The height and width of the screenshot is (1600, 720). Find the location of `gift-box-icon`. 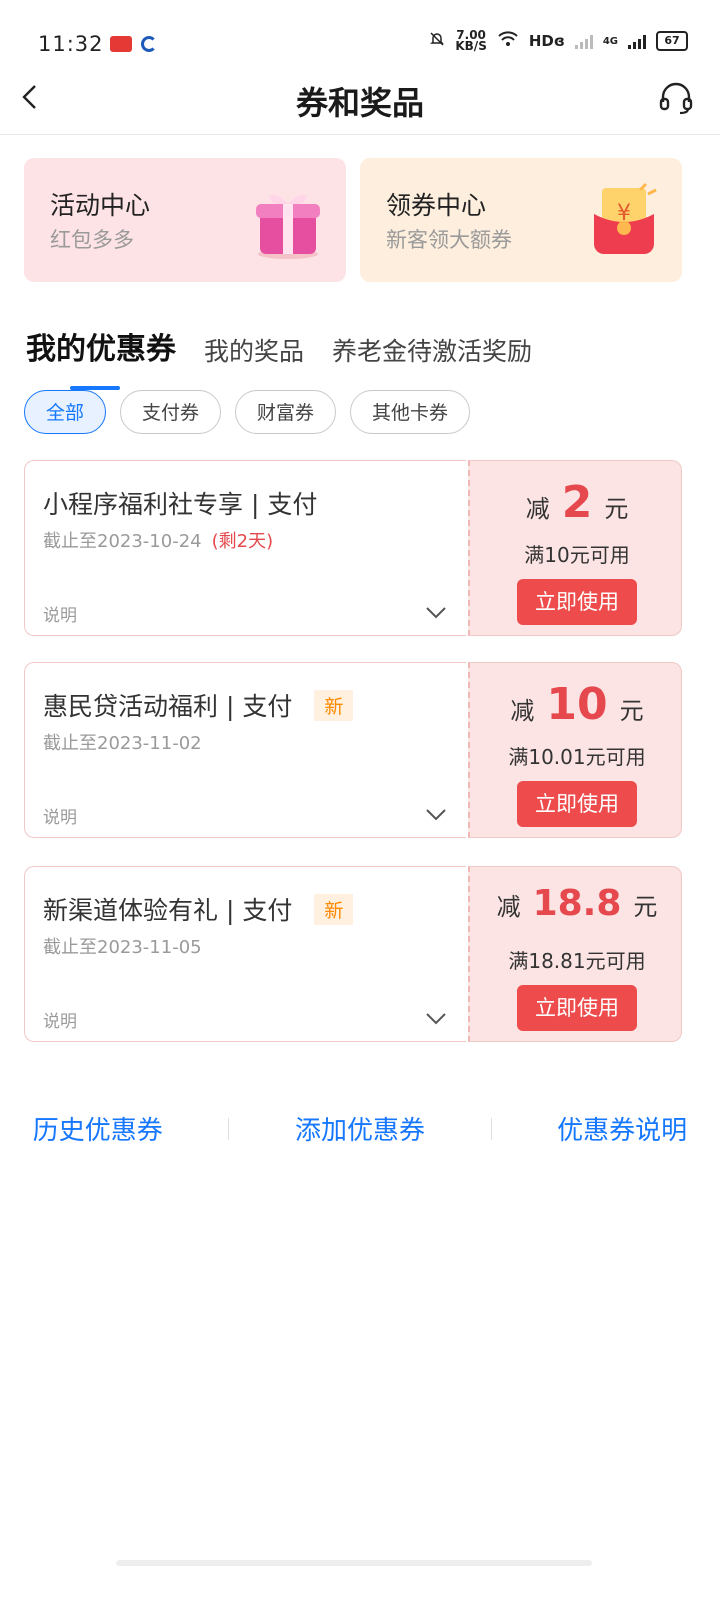

gift-box-icon is located at coordinates (288, 221).